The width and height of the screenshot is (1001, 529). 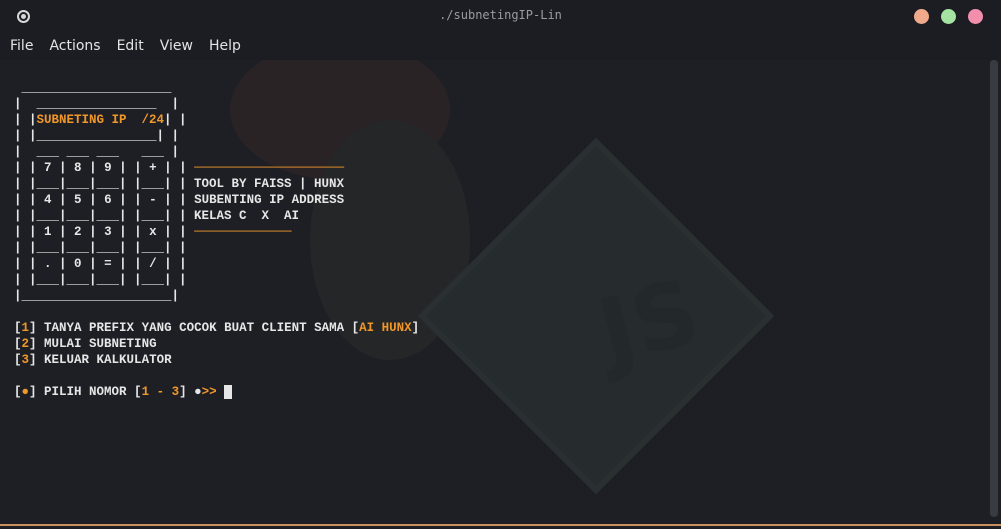 I want to click on window-title: ./subnetingIP-Lin, so click(x=500, y=15).